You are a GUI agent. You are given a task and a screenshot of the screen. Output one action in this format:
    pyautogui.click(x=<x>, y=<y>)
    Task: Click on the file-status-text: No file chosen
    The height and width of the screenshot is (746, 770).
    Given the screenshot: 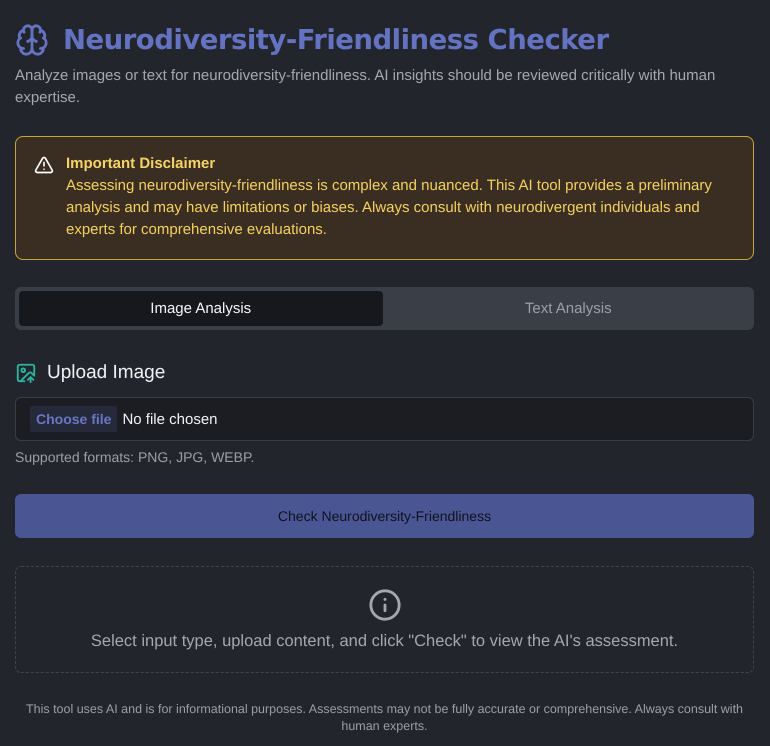 What is the action you would take?
    pyautogui.click(x=170, y=419)
    